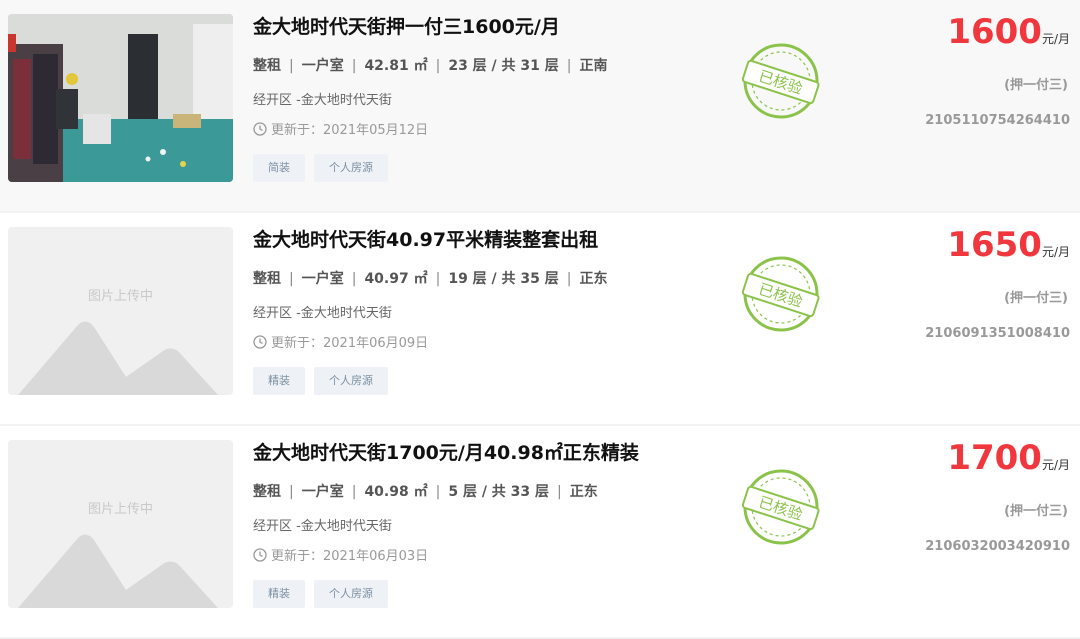  What do you see at coordinates (396, 66) in the screenshot?
I see `area: 42.81 ㎡` at bounding box center [396, 66].